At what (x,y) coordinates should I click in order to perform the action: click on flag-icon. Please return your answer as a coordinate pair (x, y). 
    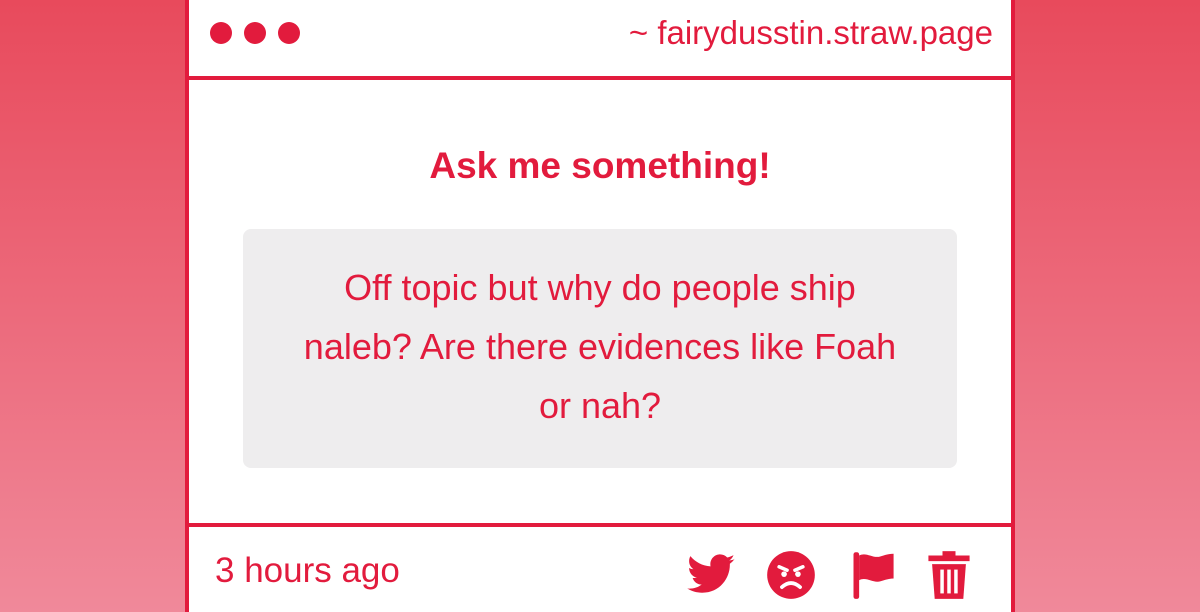
    Looking at the image, I should click on (873, 575).